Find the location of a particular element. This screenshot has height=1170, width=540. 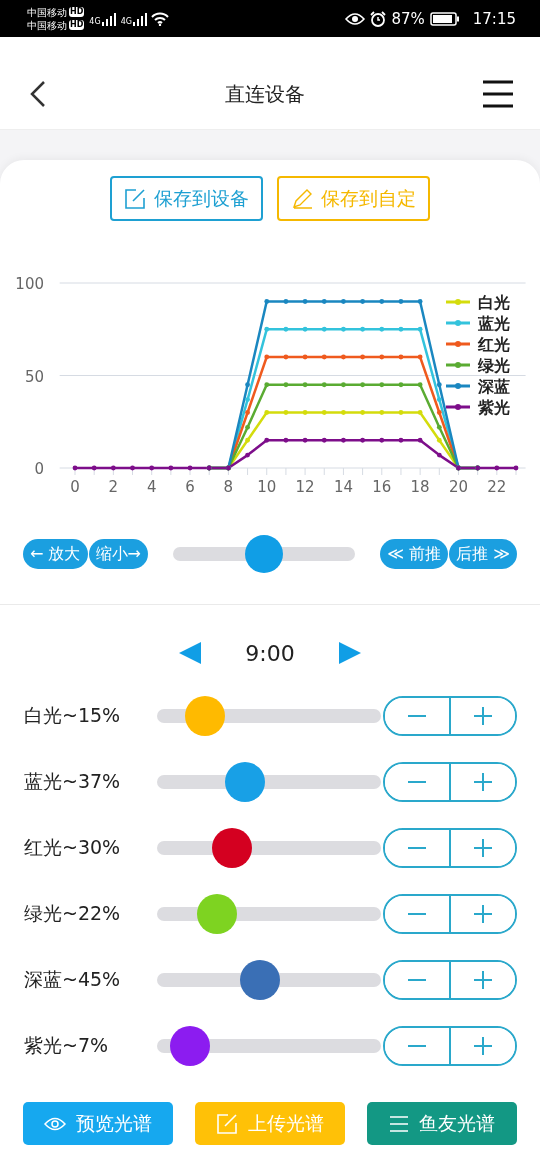

channel-label: 白光~15% is located at coordinates (73, 715).